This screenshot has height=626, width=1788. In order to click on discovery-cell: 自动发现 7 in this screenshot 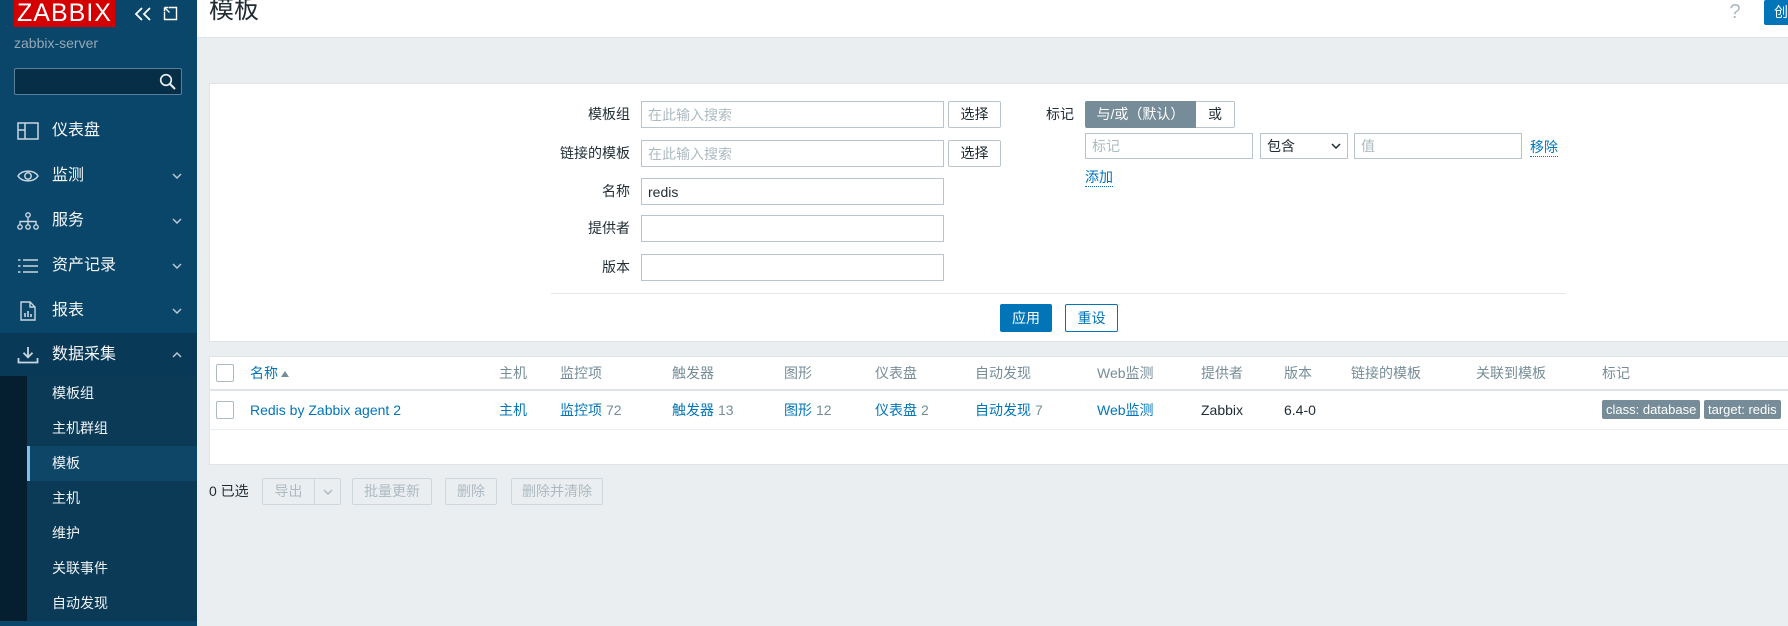, I will do `click(1009, 410)`.